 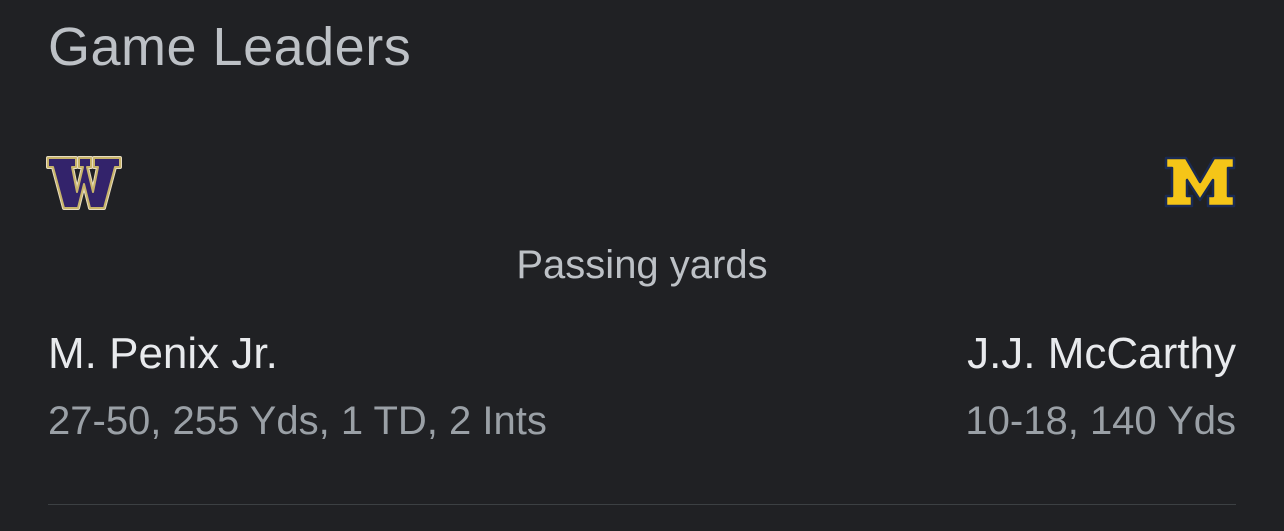 What do you see at coordinates (1100, 421) in the screenshot?
I see `right-player-stats: 10-18, 140 Yds` at bounding box center [1100, 421].